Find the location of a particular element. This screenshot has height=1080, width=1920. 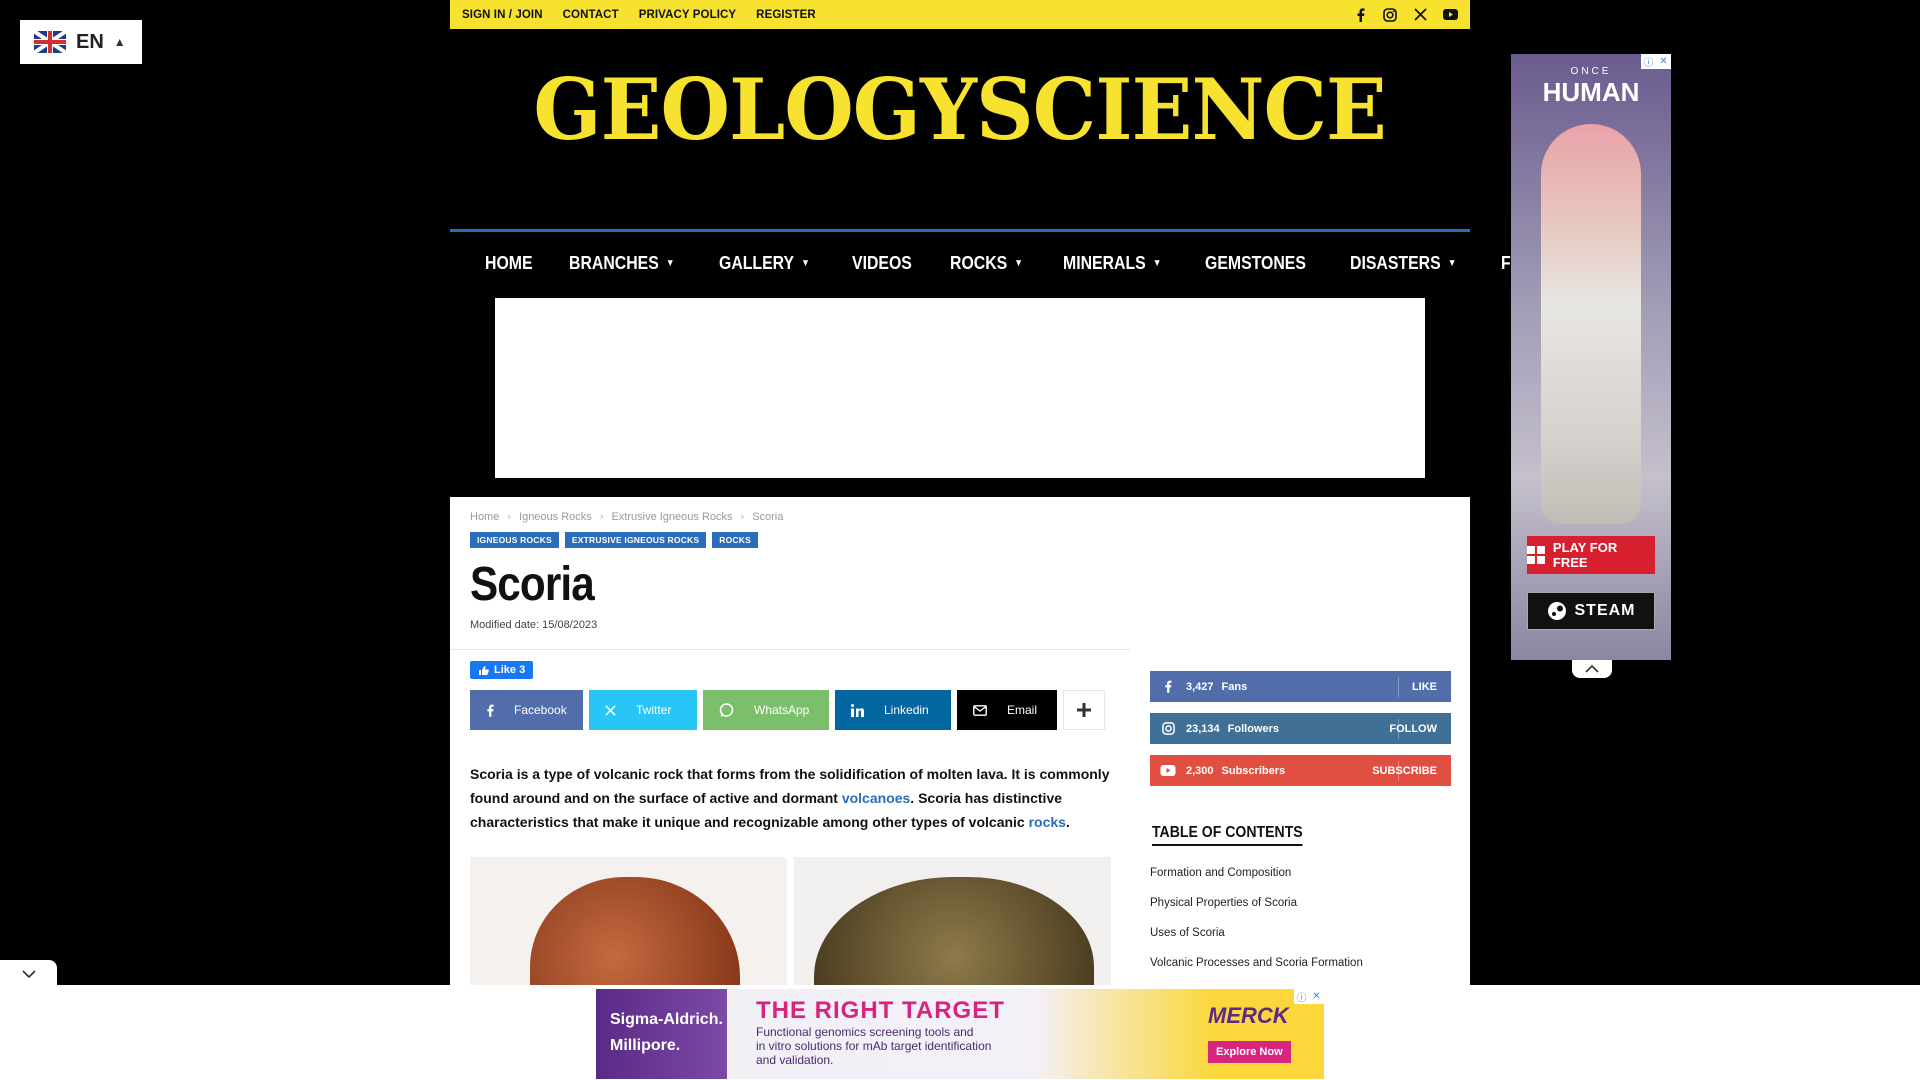

whatsapp-icon is located at coordinates (726, 709).